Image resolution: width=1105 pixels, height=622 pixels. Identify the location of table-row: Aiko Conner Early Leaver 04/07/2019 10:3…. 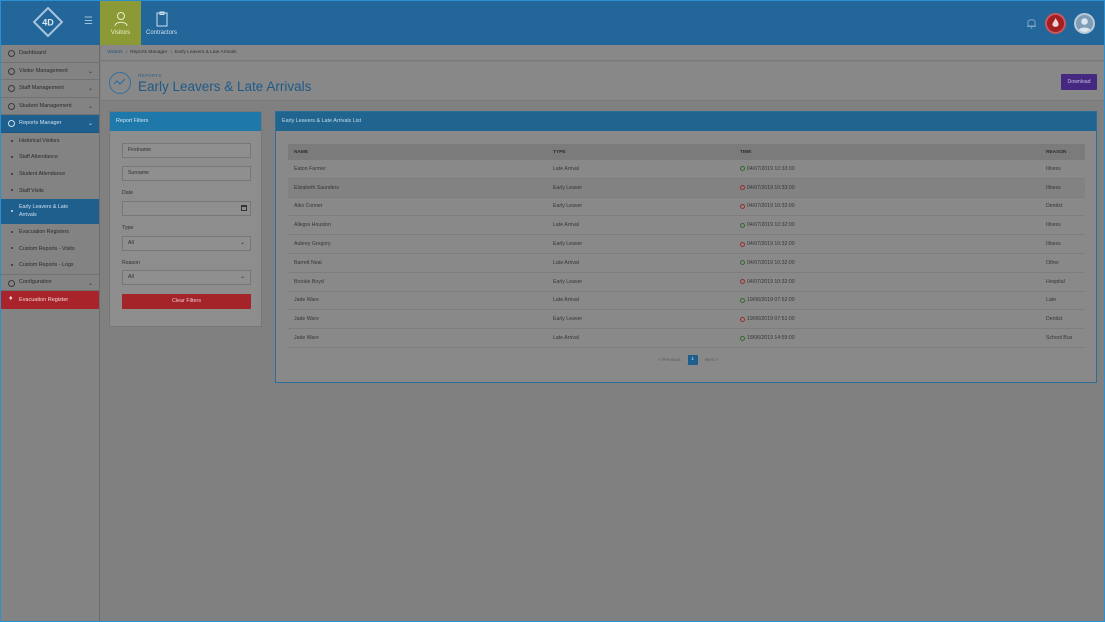
(686, 207).